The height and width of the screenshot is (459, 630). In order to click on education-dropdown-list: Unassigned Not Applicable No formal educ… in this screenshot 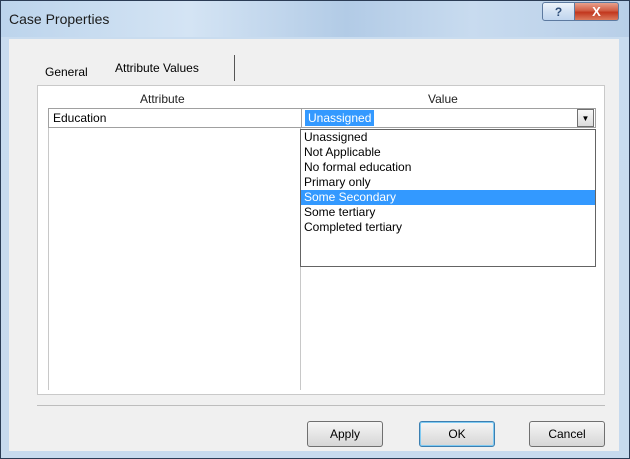, I will do `click(448, 198)`.